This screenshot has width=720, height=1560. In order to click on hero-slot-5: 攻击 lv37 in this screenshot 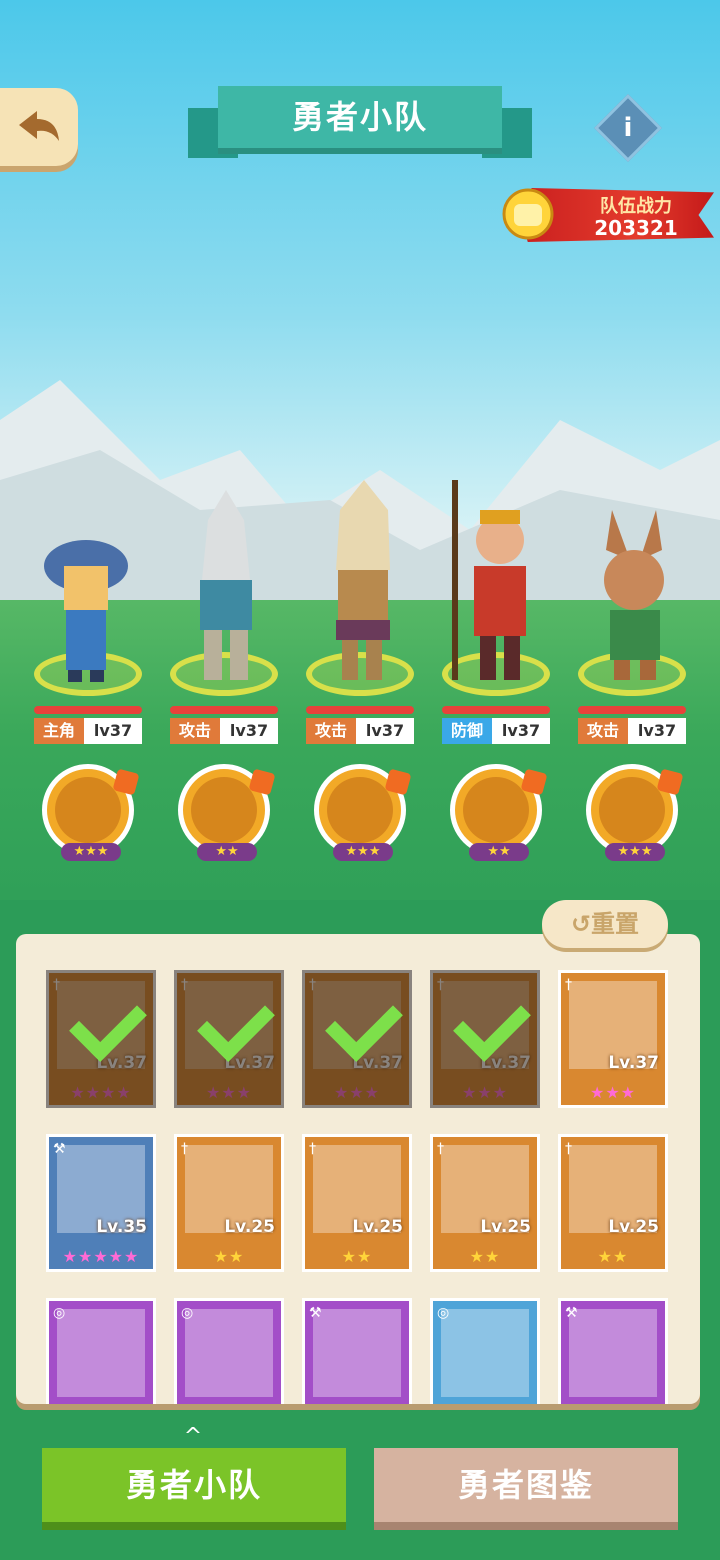, I will do `click(634, 587)`.